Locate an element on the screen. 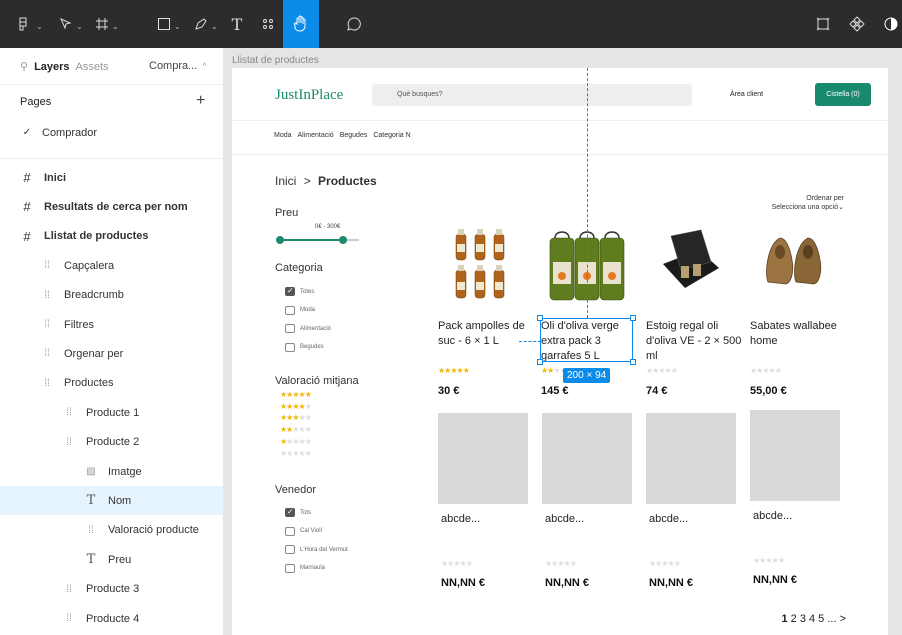  tab-assets: Assets is located at coordinates (92, 67).